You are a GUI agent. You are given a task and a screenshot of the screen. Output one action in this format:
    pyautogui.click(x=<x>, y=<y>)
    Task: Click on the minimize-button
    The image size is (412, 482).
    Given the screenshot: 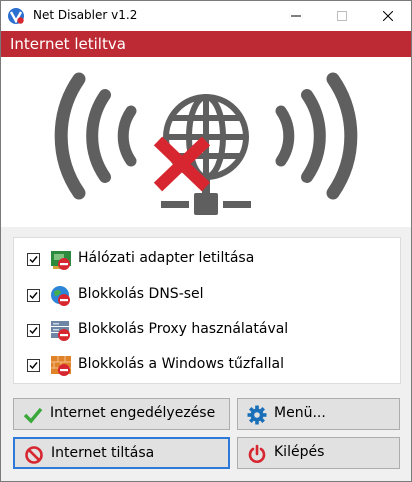 What is the action you would take?
    pyautogui.click(x=296, y=16)
    